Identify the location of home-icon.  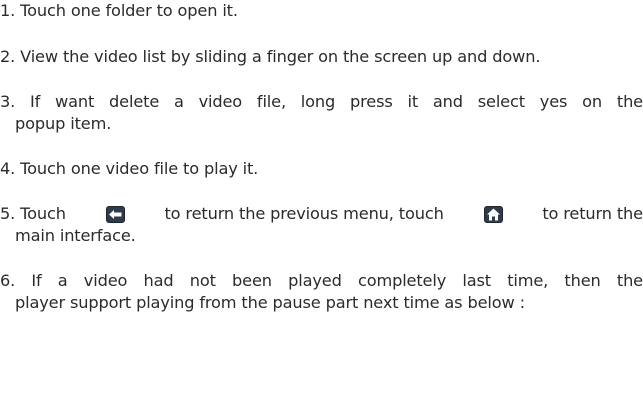
(493, 214).